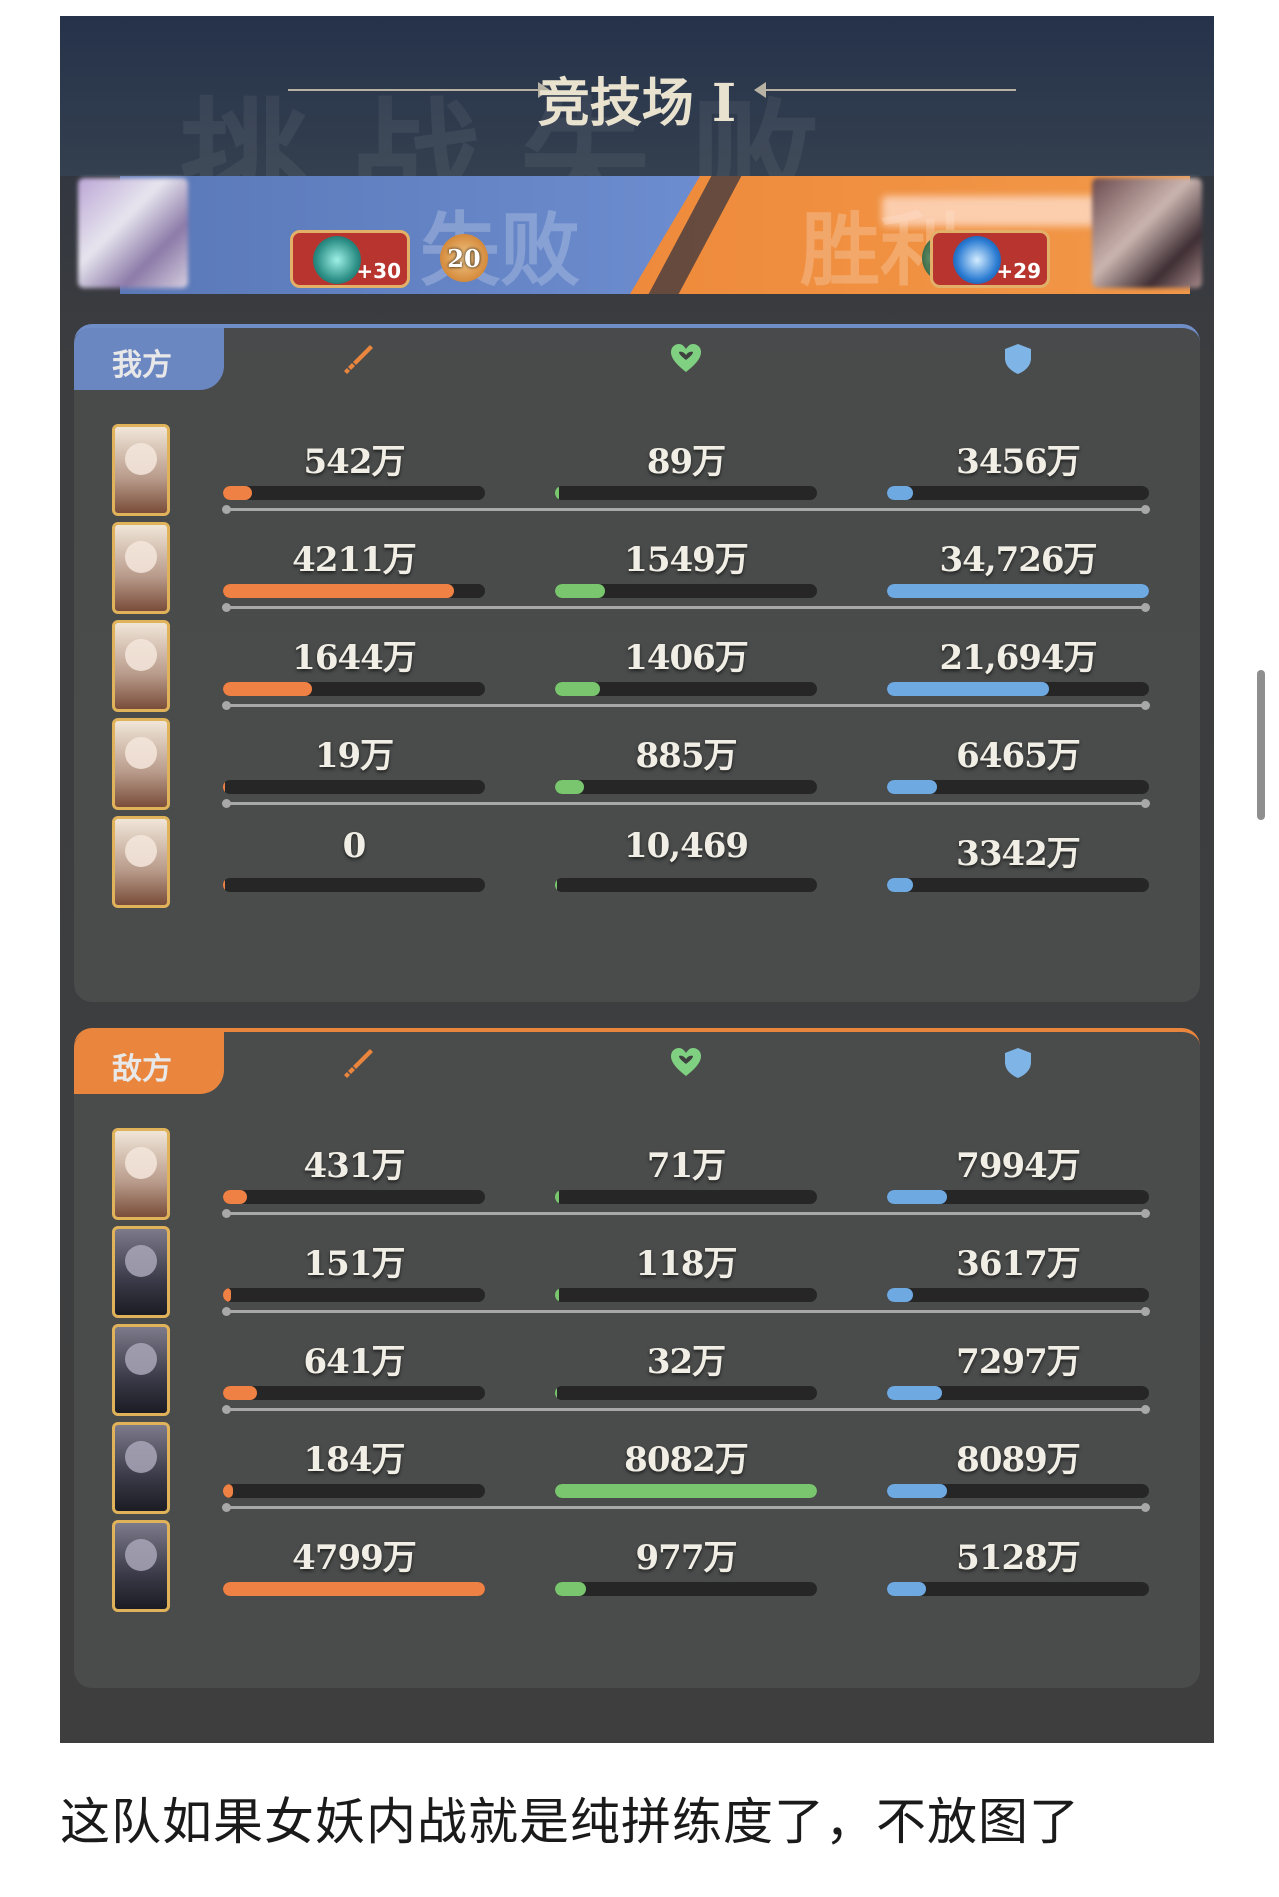 Image resolution: width=1279 pixels, height=1897 pixels. I want to click on heal-stat-value: 885万, so click(686, 756).